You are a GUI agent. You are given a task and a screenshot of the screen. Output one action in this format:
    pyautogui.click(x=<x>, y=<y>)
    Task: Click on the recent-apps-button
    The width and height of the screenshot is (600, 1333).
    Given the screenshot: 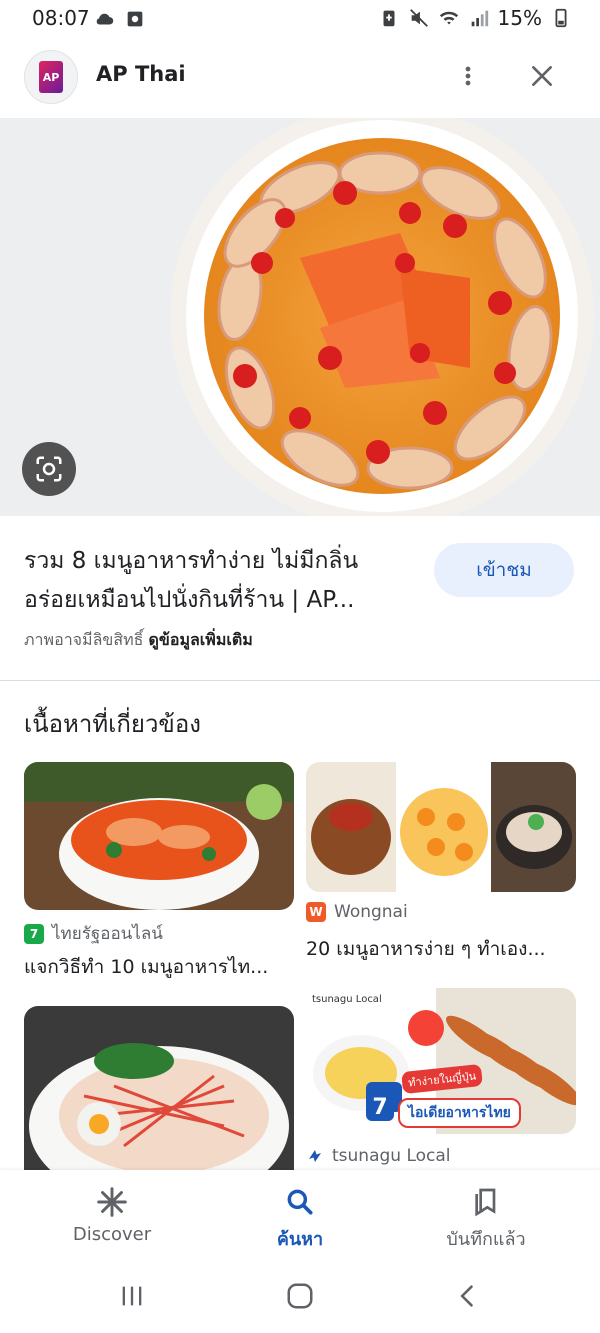 What is the action you would take?
    pyautogui.click(x=132, y=1296)
    